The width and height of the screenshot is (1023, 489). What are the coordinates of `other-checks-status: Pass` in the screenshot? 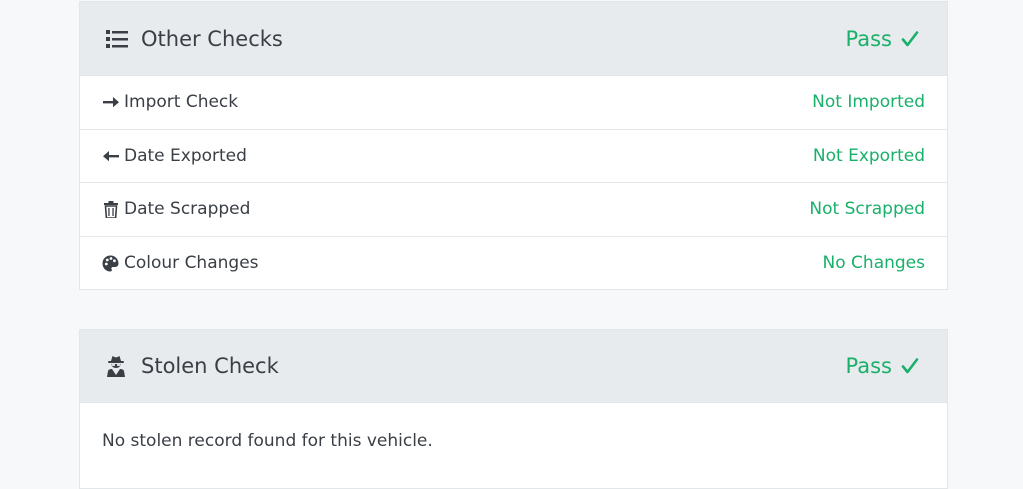 It's located at (882, 39).